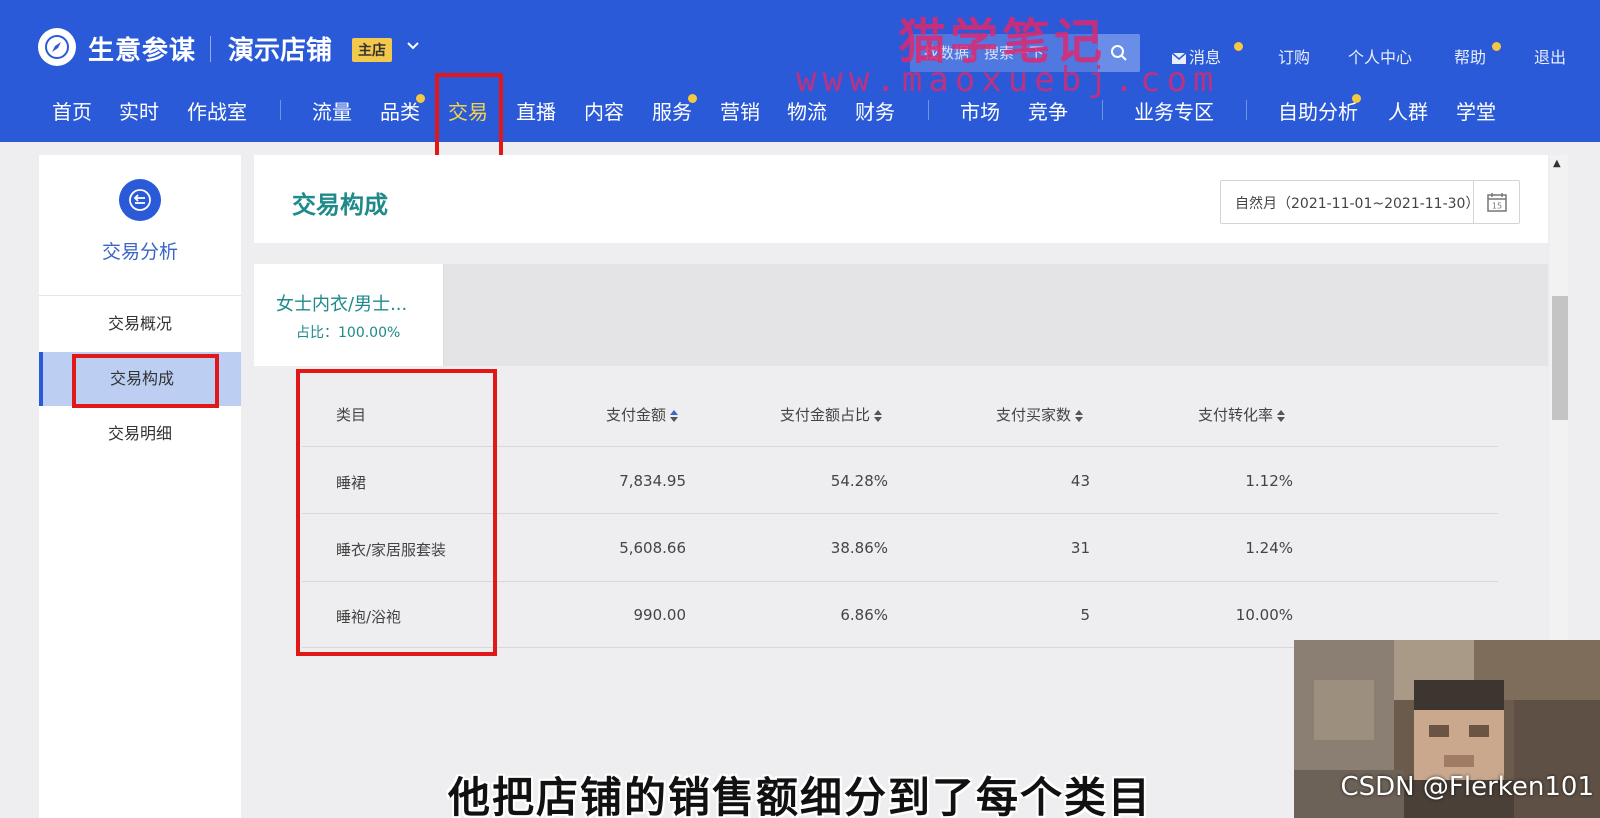  I want to click on sidebar-item-detail: 交易明细, so click(140, 434).